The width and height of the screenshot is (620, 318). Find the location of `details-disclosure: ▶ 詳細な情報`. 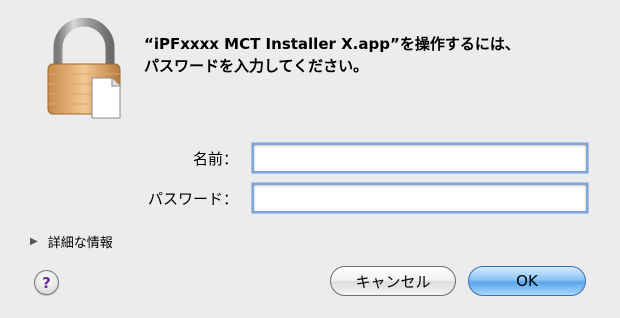

details-disclosure: ▶ 詳細な情報 is located at coordinates (71, 241).